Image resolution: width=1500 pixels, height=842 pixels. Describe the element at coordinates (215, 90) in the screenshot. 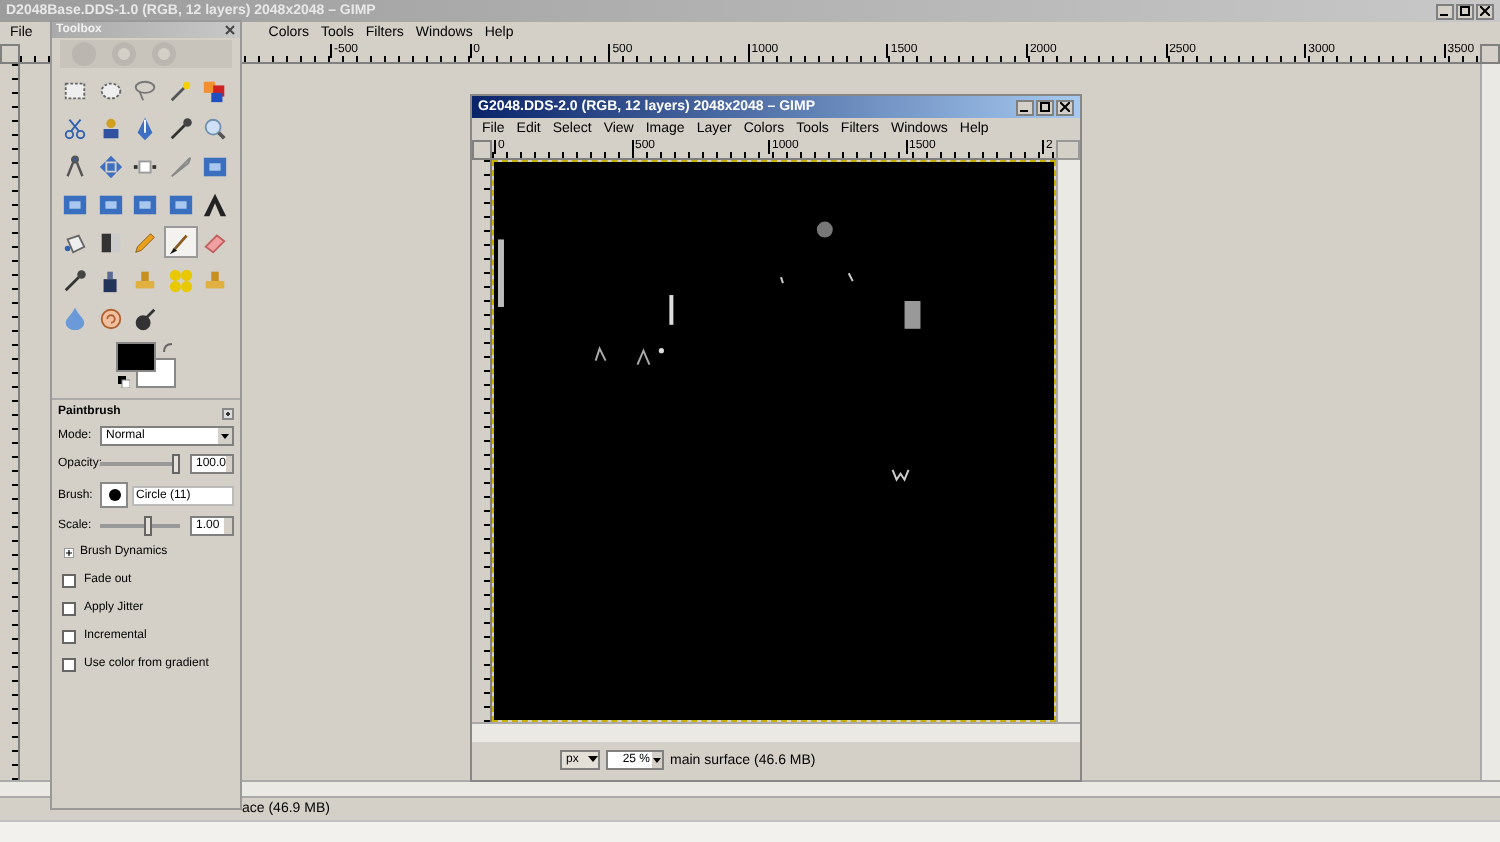

I see `color-swatches-icon` at that location.